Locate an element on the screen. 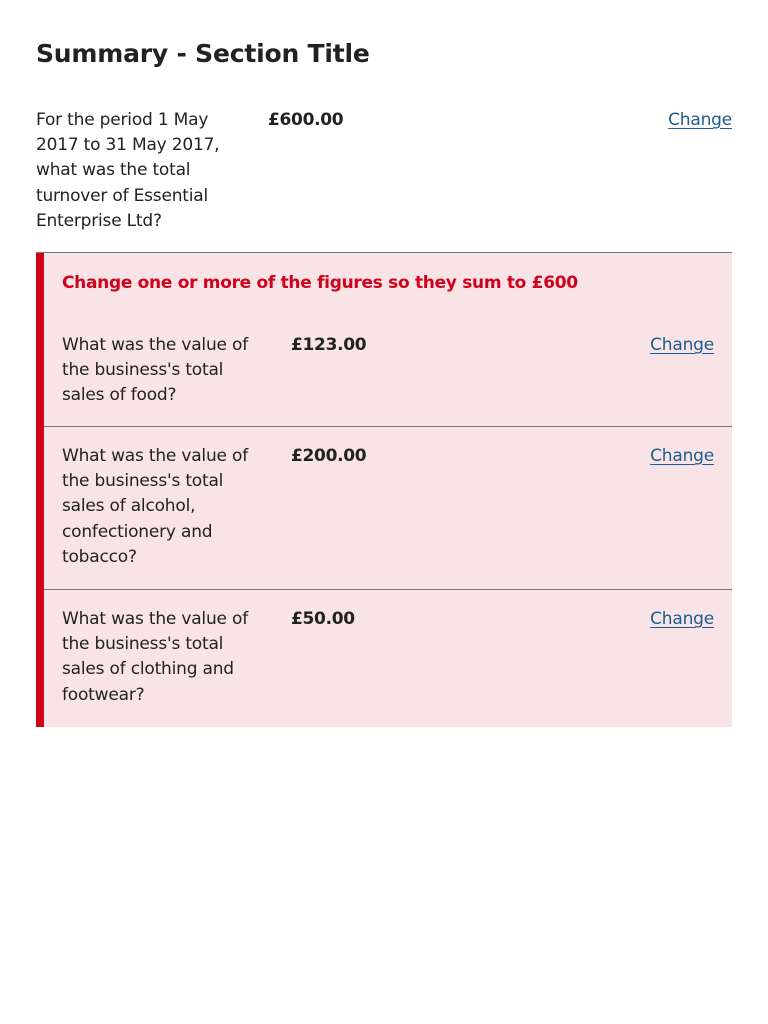 The width and height of the screenshot is (768, 1024). food-sales-value: £123.00 is located at coordinates (329, 345).